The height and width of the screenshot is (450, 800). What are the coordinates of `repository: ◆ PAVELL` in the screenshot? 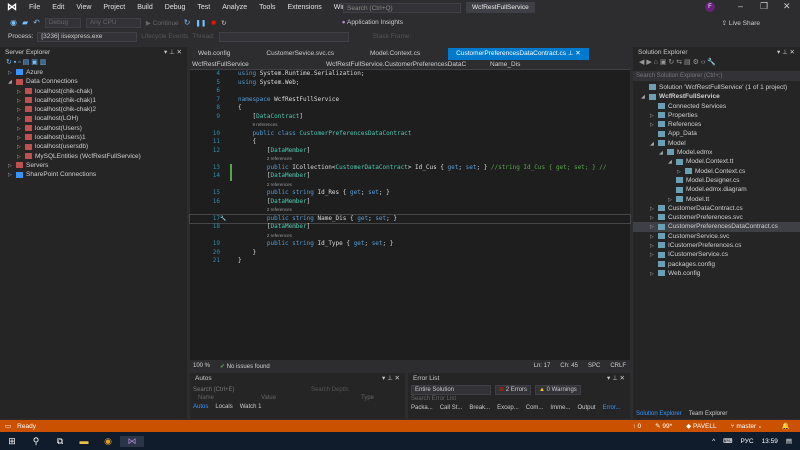 It's located at (701, 426).